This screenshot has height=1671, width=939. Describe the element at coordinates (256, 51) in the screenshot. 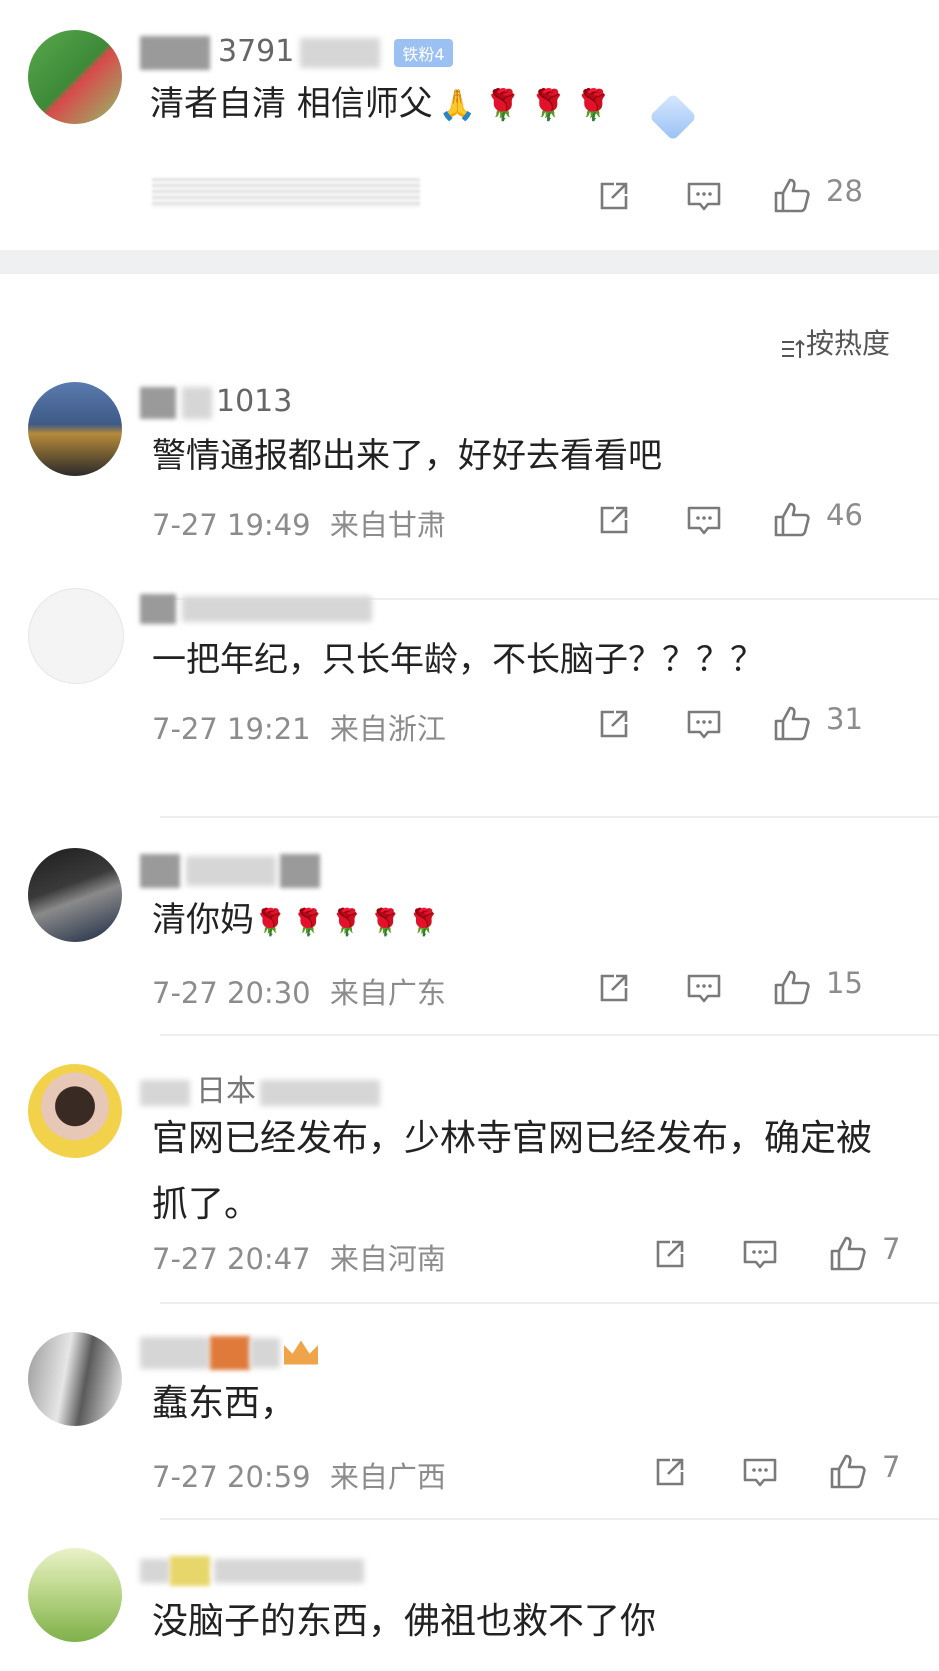

I see `username-text: 3791` at that location.